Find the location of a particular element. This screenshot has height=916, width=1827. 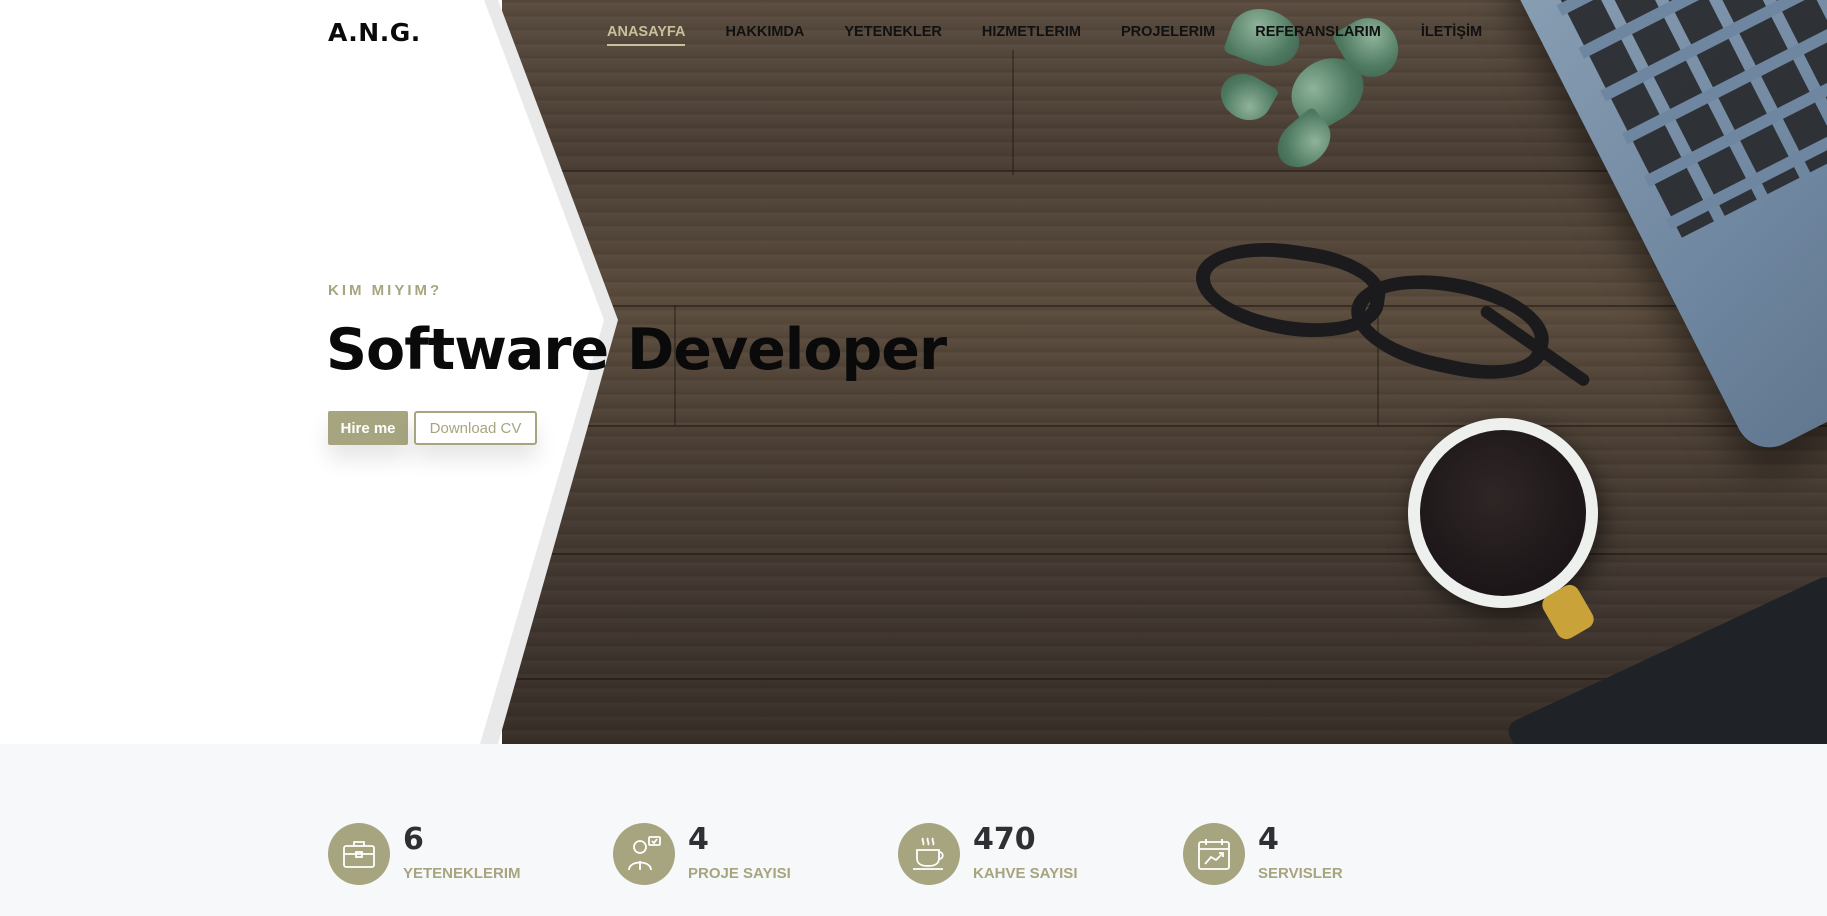

nav-item-iletisim: İLETİŞİM is located at coordinates (1451, 35).